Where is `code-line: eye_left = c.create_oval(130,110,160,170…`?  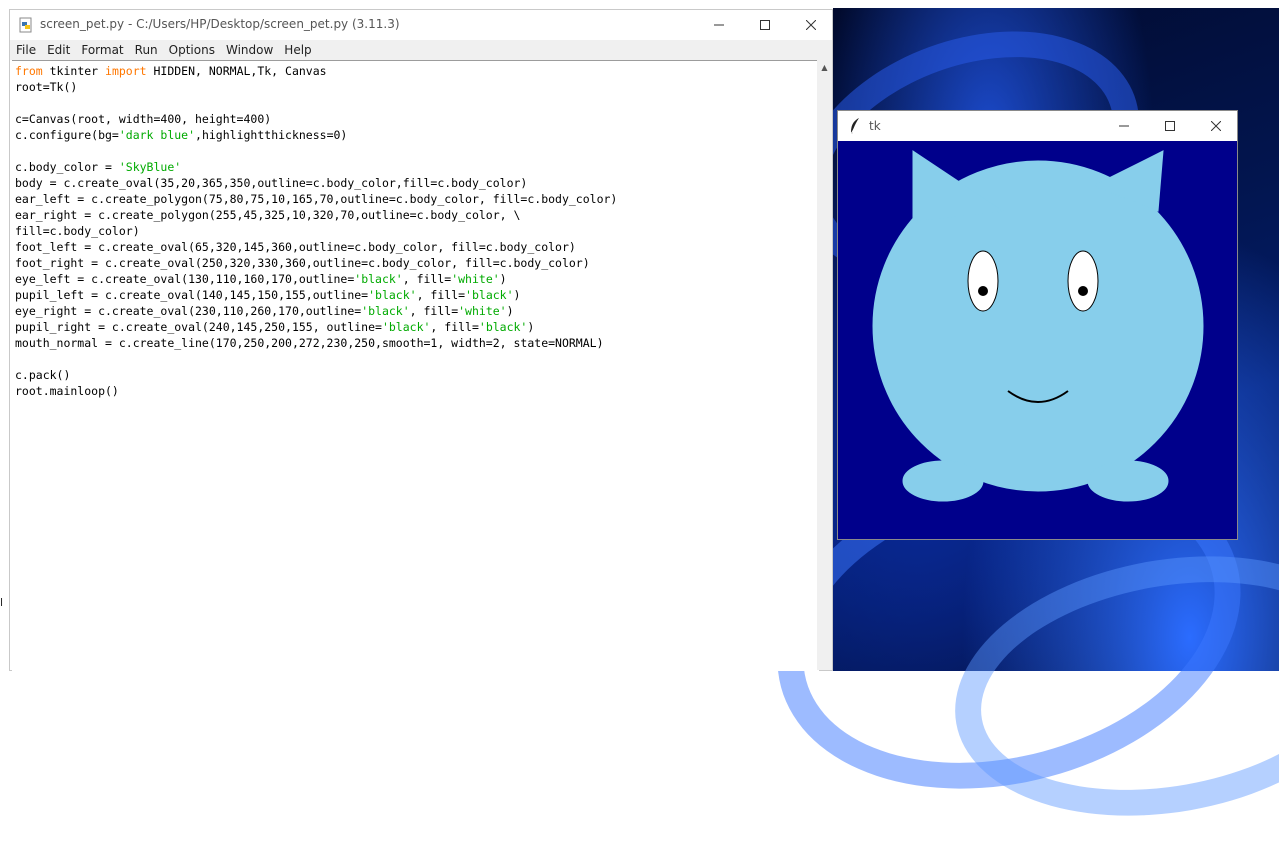 code-line: eye_left = c.create_oval(130,110,160,170… is located at coordinates (316, 279).